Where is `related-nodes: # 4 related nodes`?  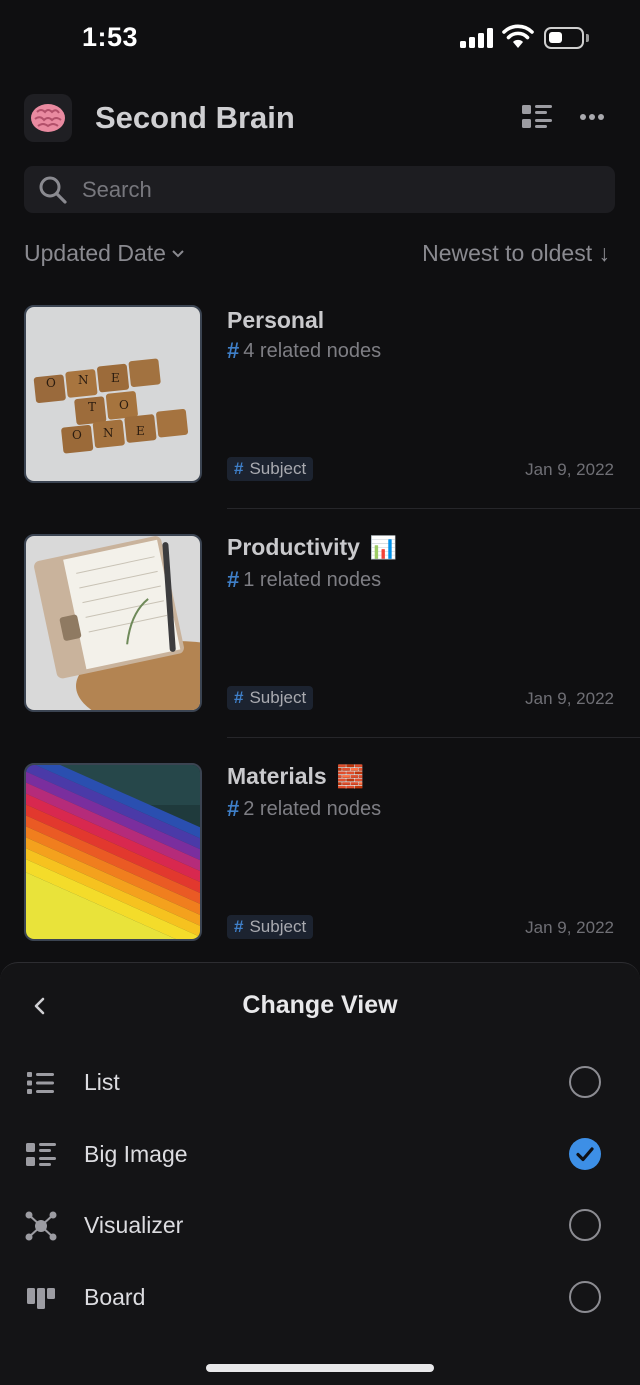
related-nodes: # 4 related nodes is located at coordinates (304, 351).